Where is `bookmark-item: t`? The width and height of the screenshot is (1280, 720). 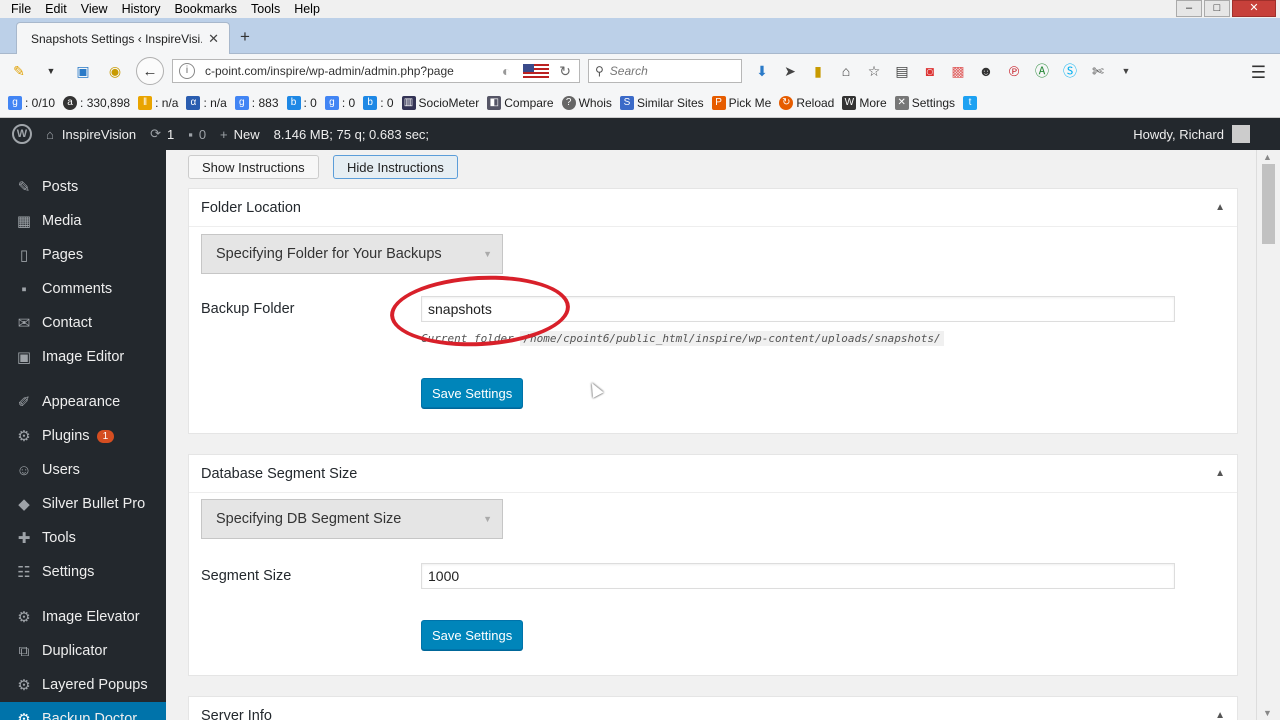 bookmark-item: t is located at coordinates (971, 102).